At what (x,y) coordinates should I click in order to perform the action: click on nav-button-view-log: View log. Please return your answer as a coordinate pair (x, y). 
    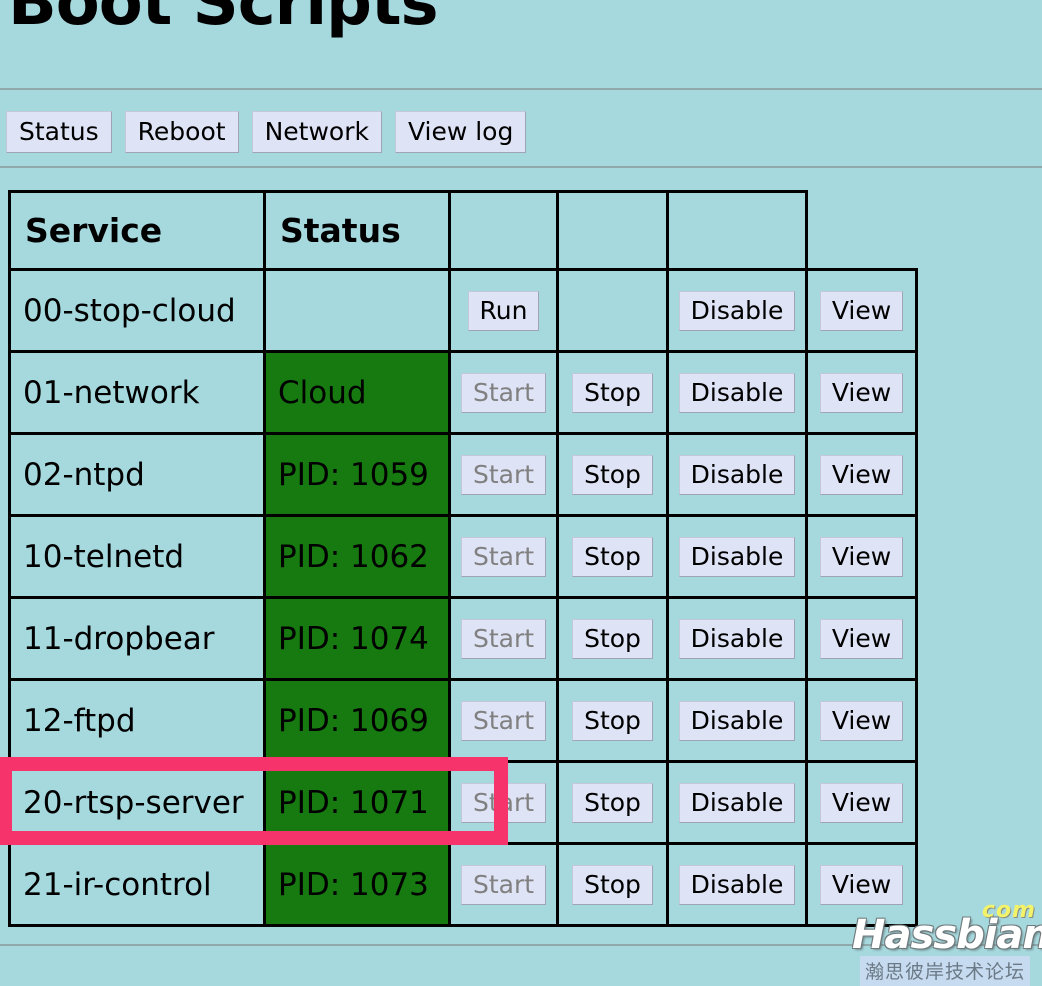
    Looking at the image, I should click on (460, 132).